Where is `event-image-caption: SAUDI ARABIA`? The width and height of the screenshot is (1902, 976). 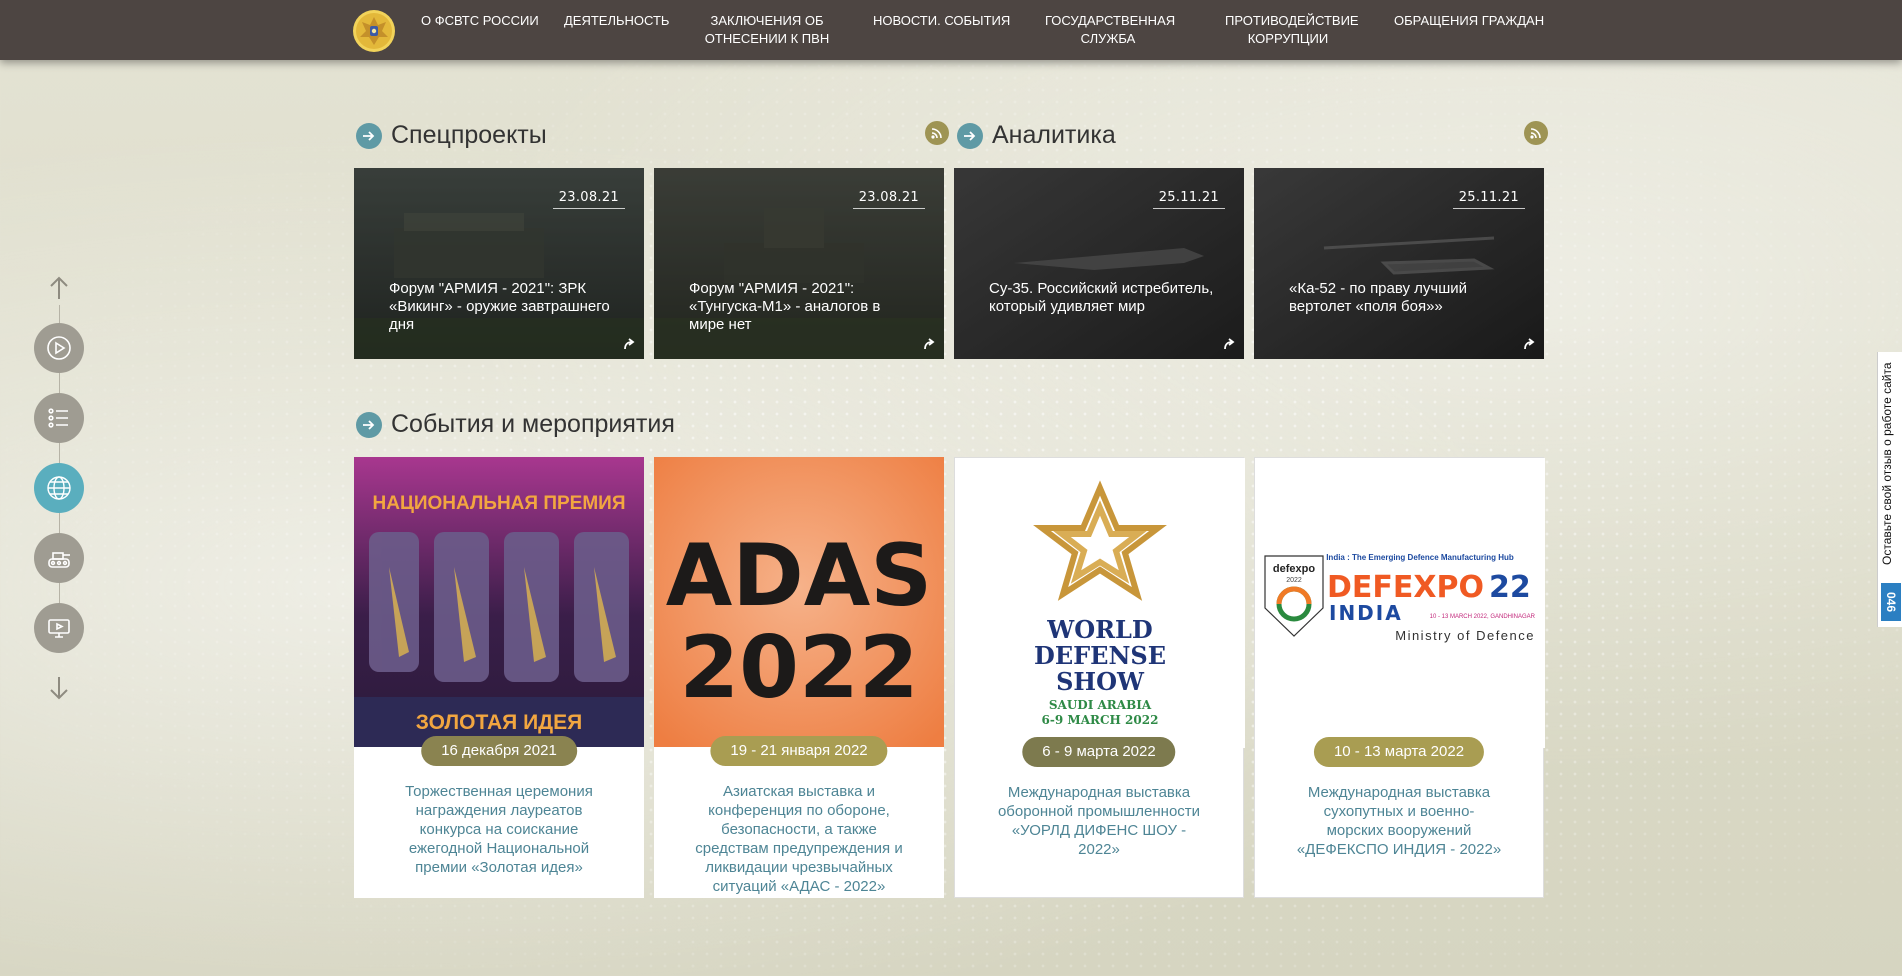
event-image-caption: SAUDI ARABIA is located at coordinates (1100, 705).